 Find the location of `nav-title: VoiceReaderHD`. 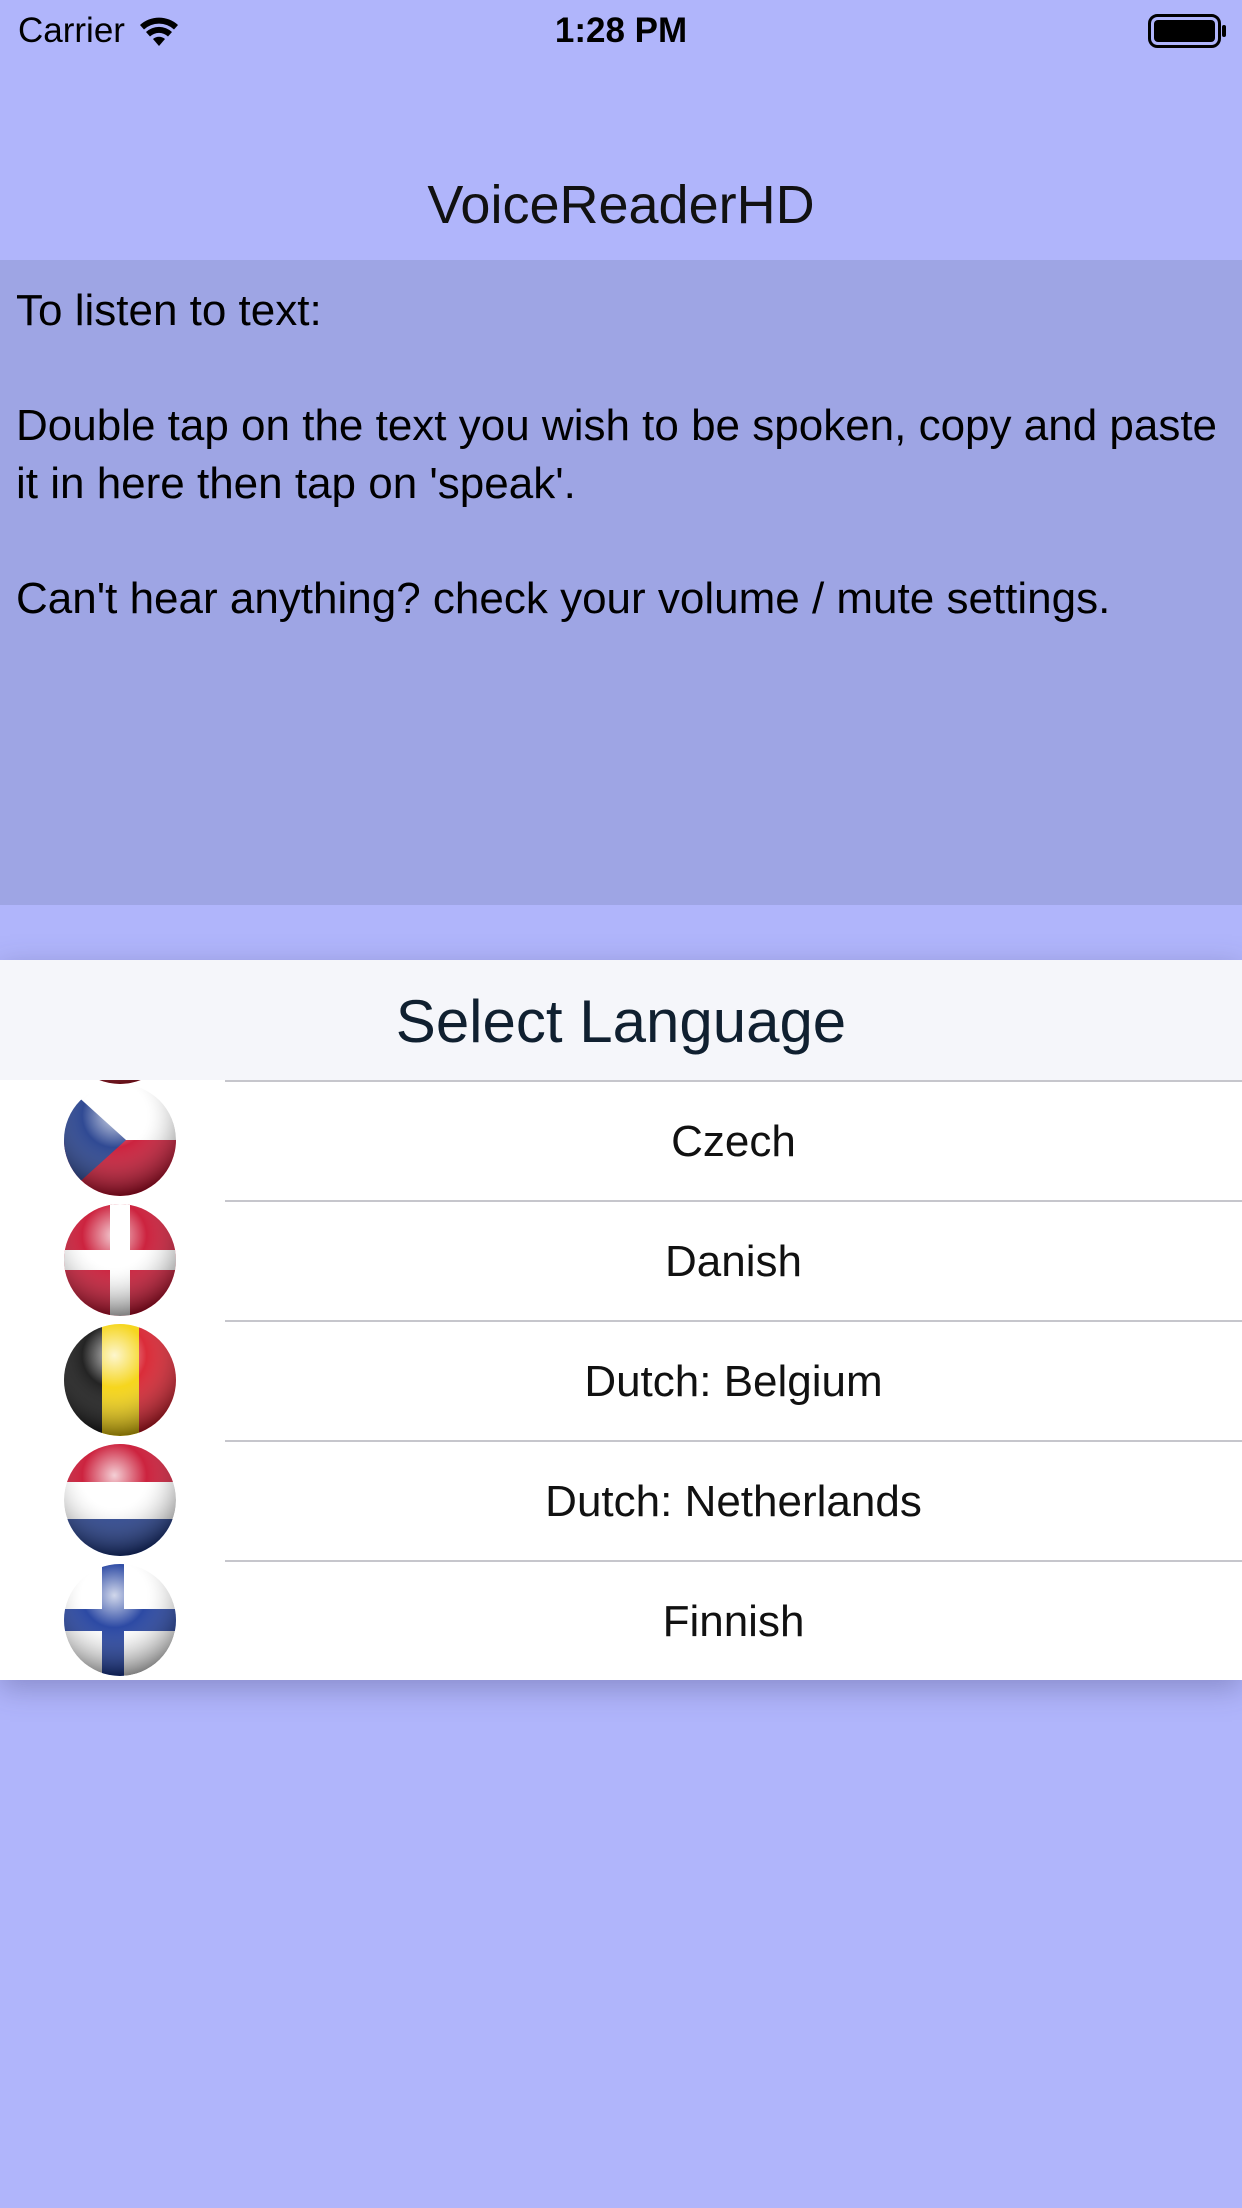

nav-title: VoiceReaderHD is located at coordinates (621, 205).